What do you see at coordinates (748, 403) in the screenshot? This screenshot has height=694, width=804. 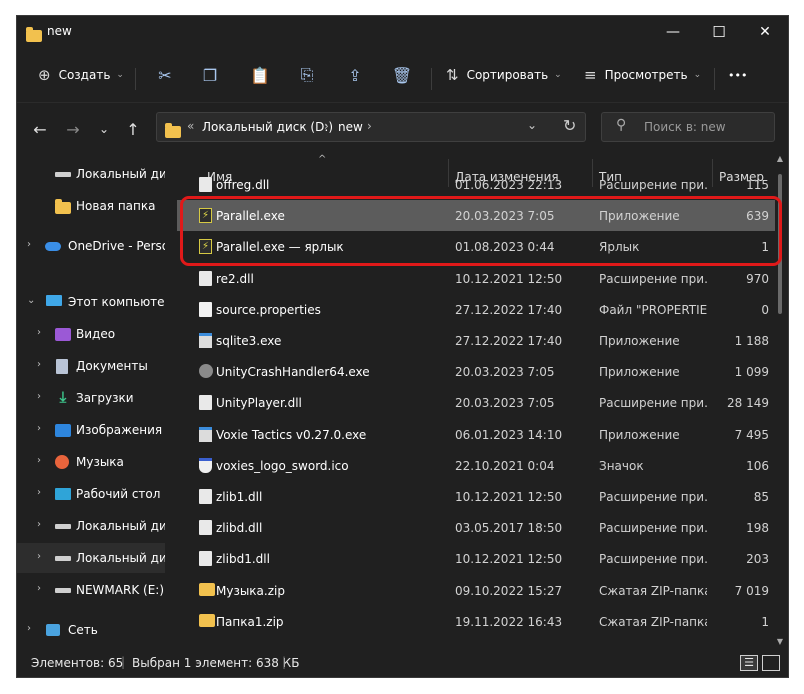 I see `file-size: 28 149` at bounding box center [748, 403].